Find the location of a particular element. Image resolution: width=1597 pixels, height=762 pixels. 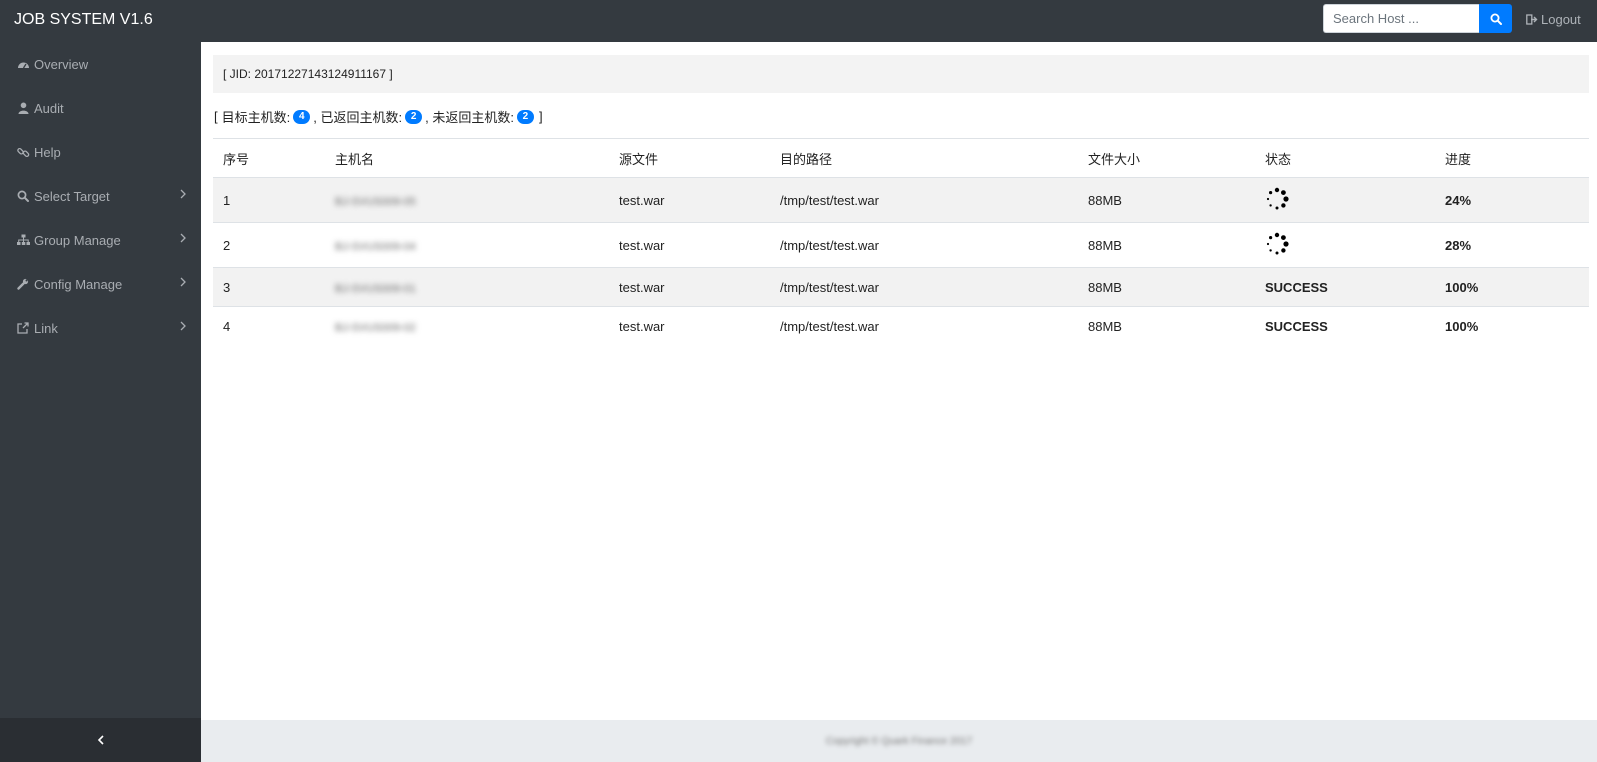

col-header-size: 文件大小 is located at coordinates (1166, 158).